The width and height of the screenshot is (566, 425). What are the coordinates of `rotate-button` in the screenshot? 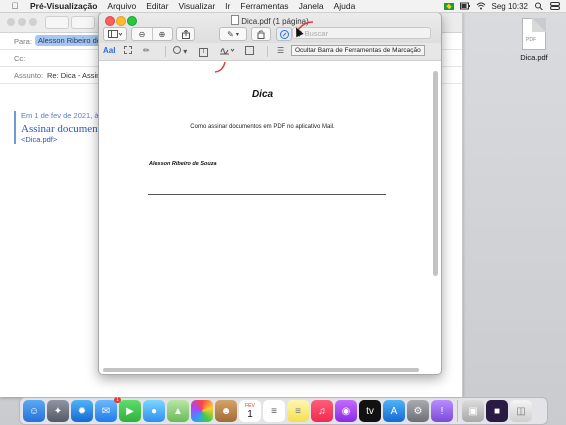 It's located at (261, 34).